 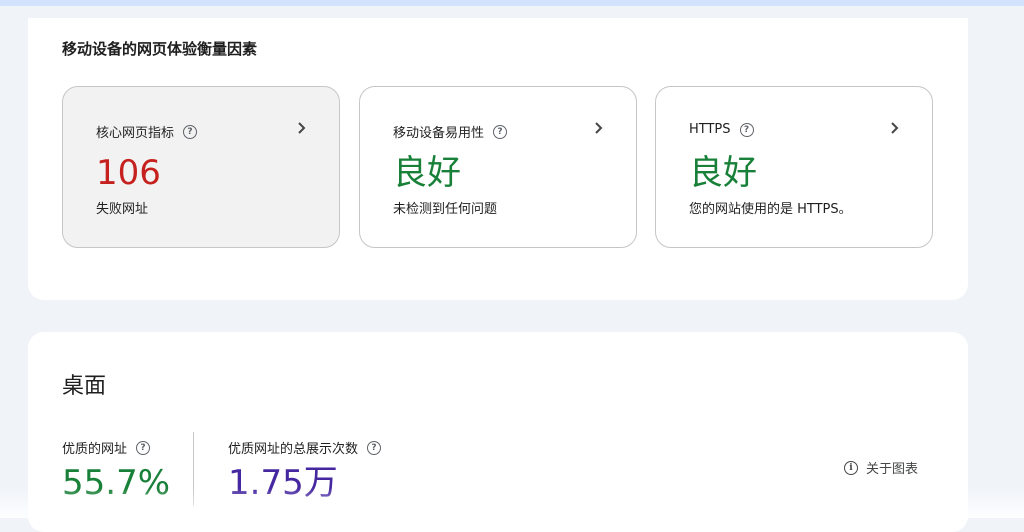 I want to click on card-label: 移动设备易用性, so click(x=439, y=133).